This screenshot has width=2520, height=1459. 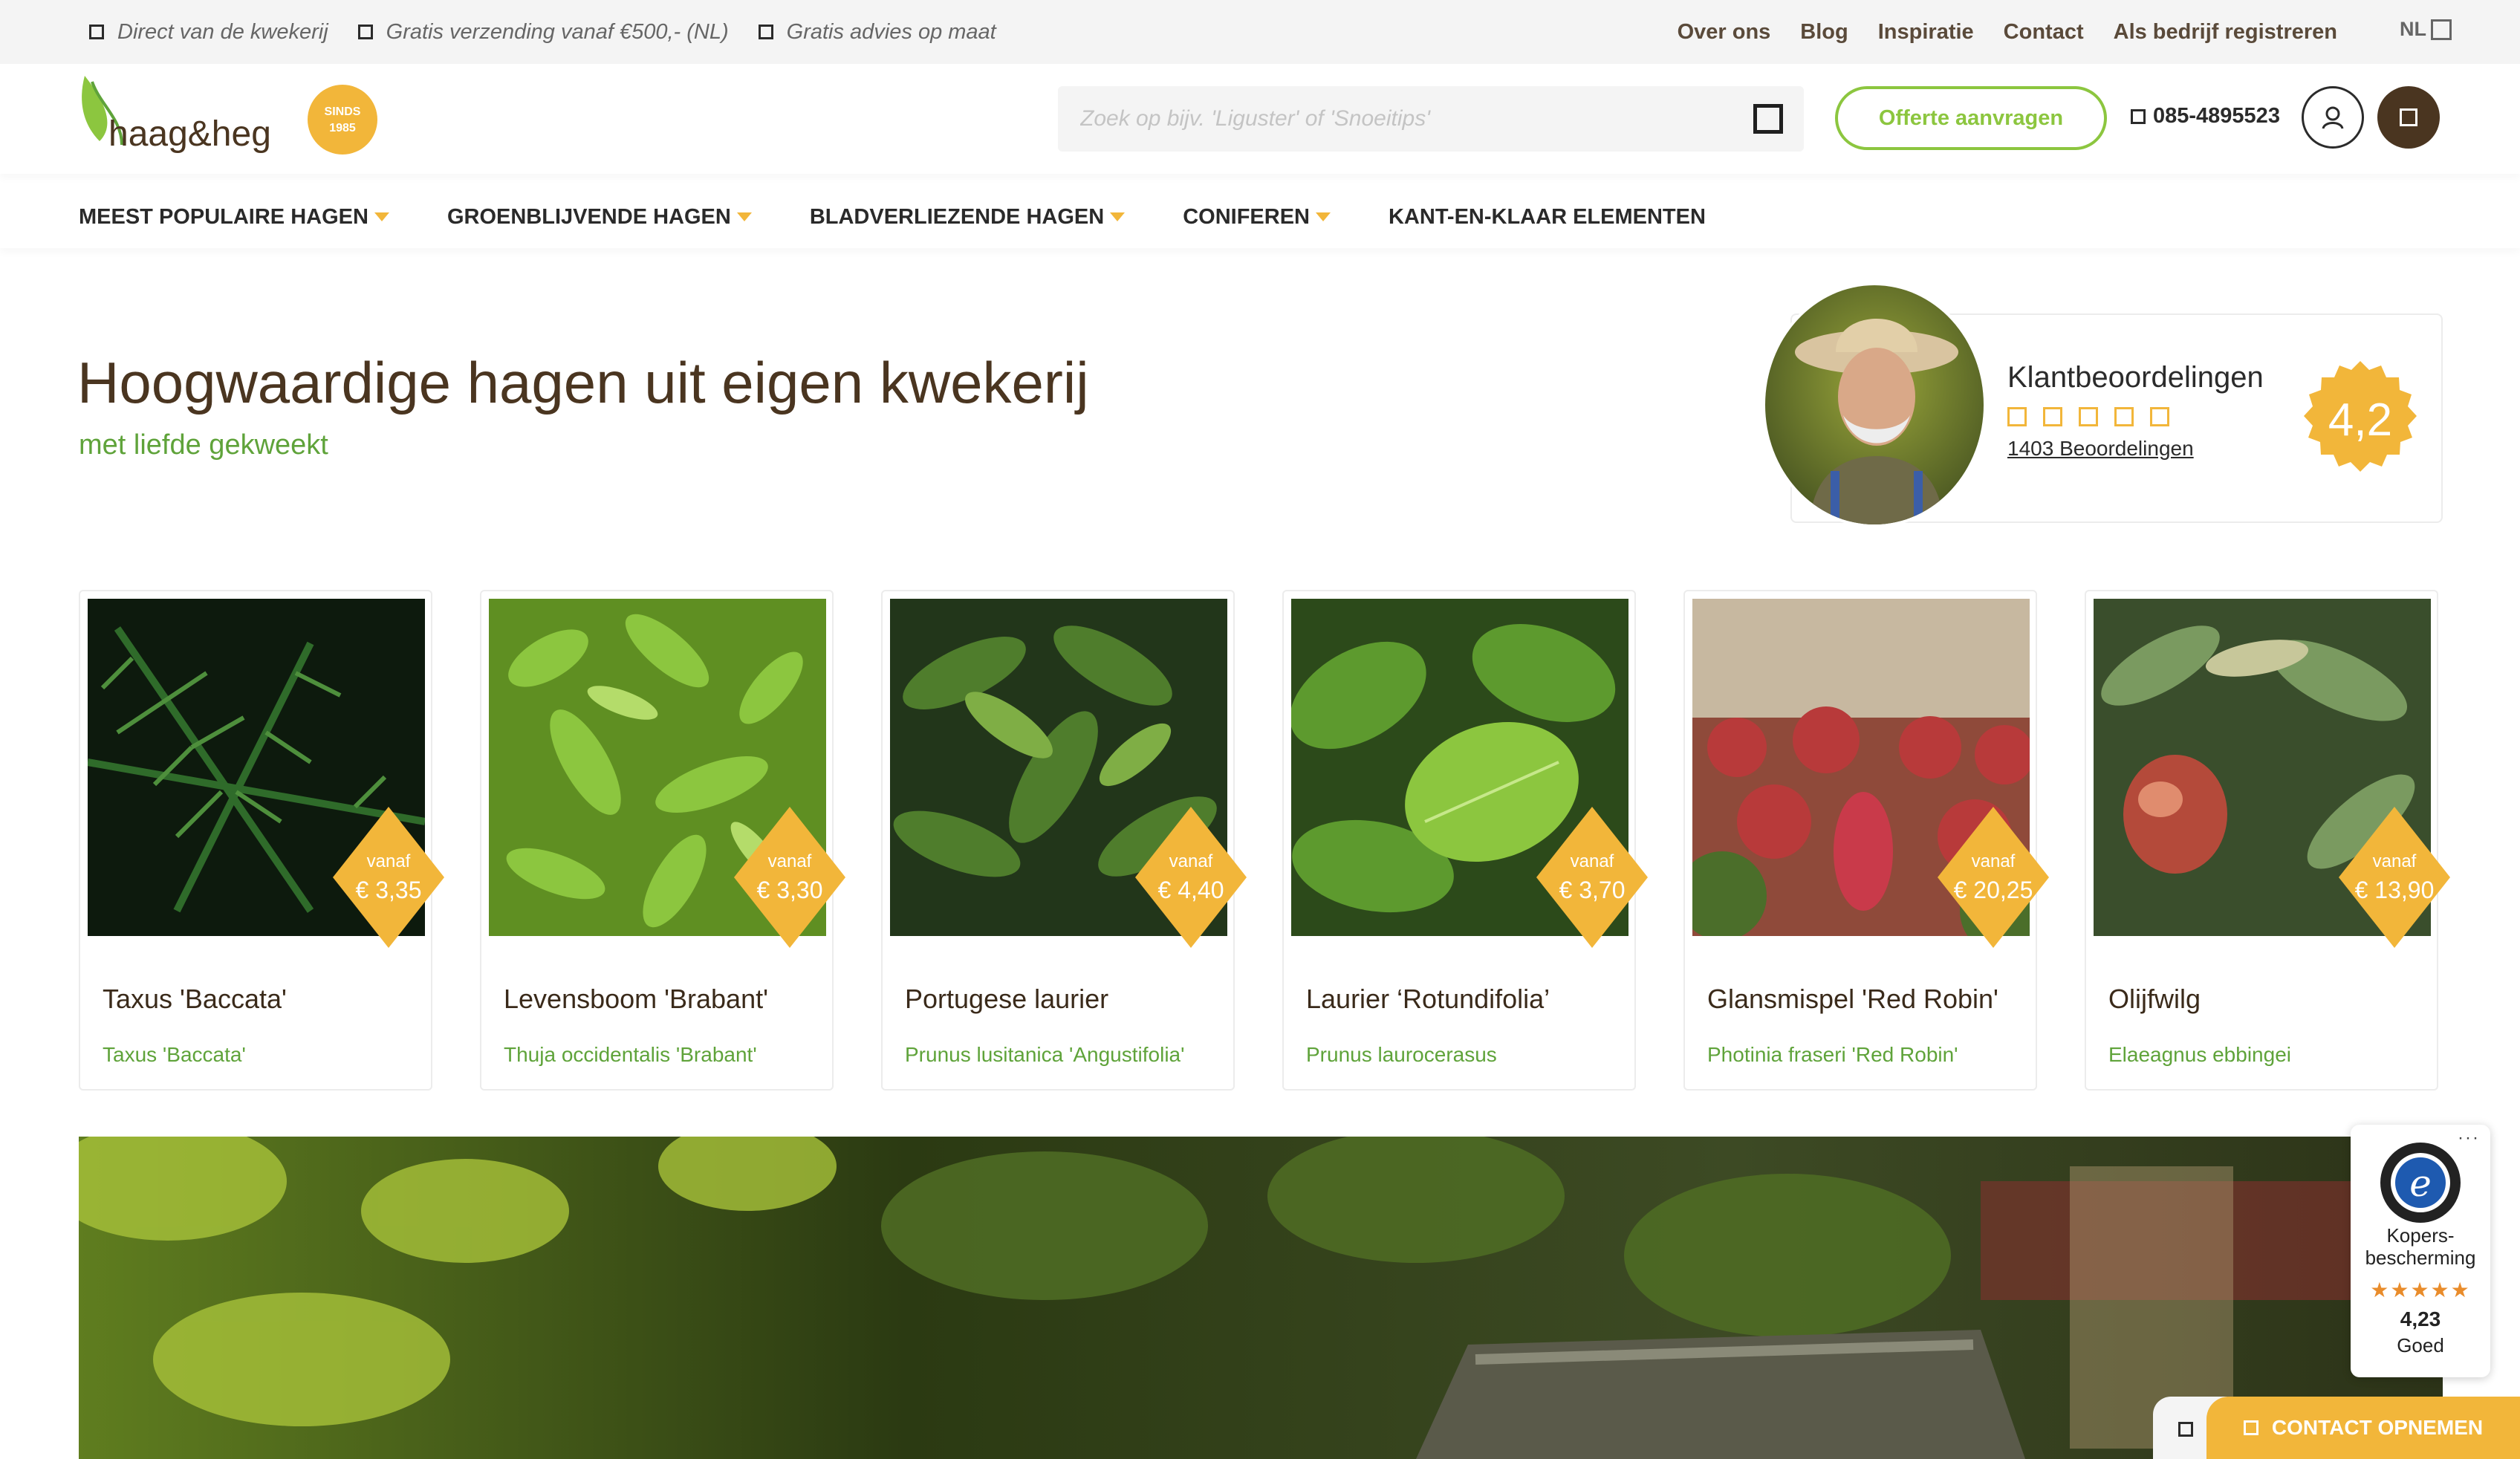 What do you see at coordinates (2360, 420) in the screenshot?
I see `rating-score-badge: 4,2` at bounding box center [2360, 420].